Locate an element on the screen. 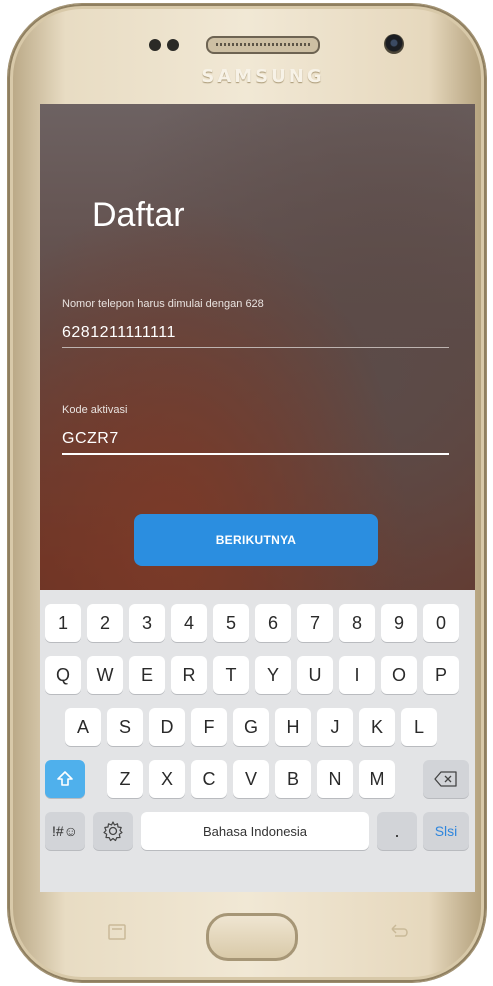  key-w: W is located at coordinates (105, 675).